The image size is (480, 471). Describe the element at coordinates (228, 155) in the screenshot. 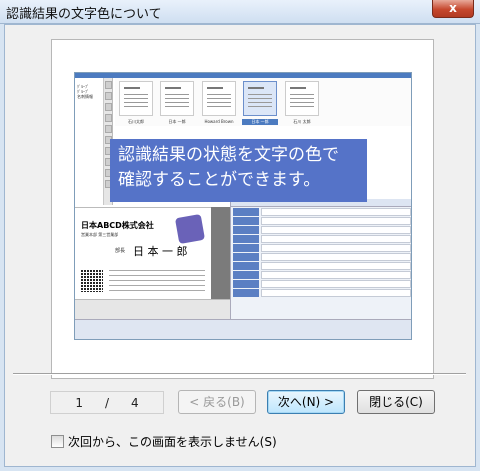

I see `banner-line-1: 認識結果の状態を文字の色で` at that location.